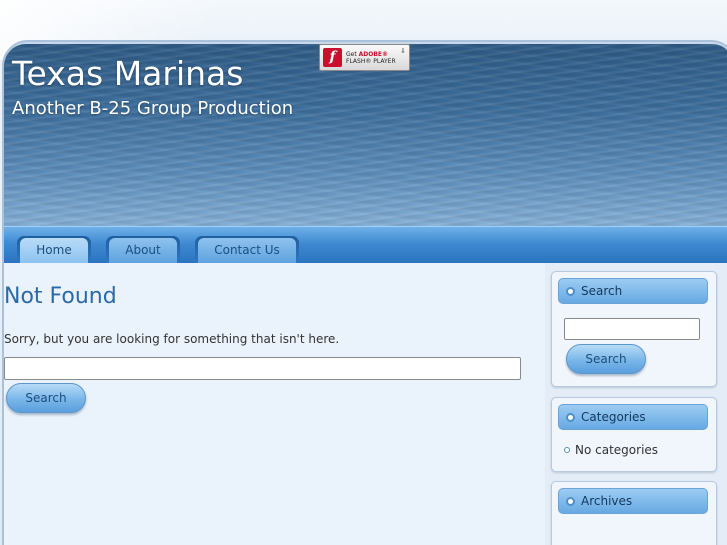 The image size is (727, 545). What do you see at coordinates (352, 54) in the screenshot?
I see `flash-badge-line1-prefix: Get` at bounding box center [352, 54].